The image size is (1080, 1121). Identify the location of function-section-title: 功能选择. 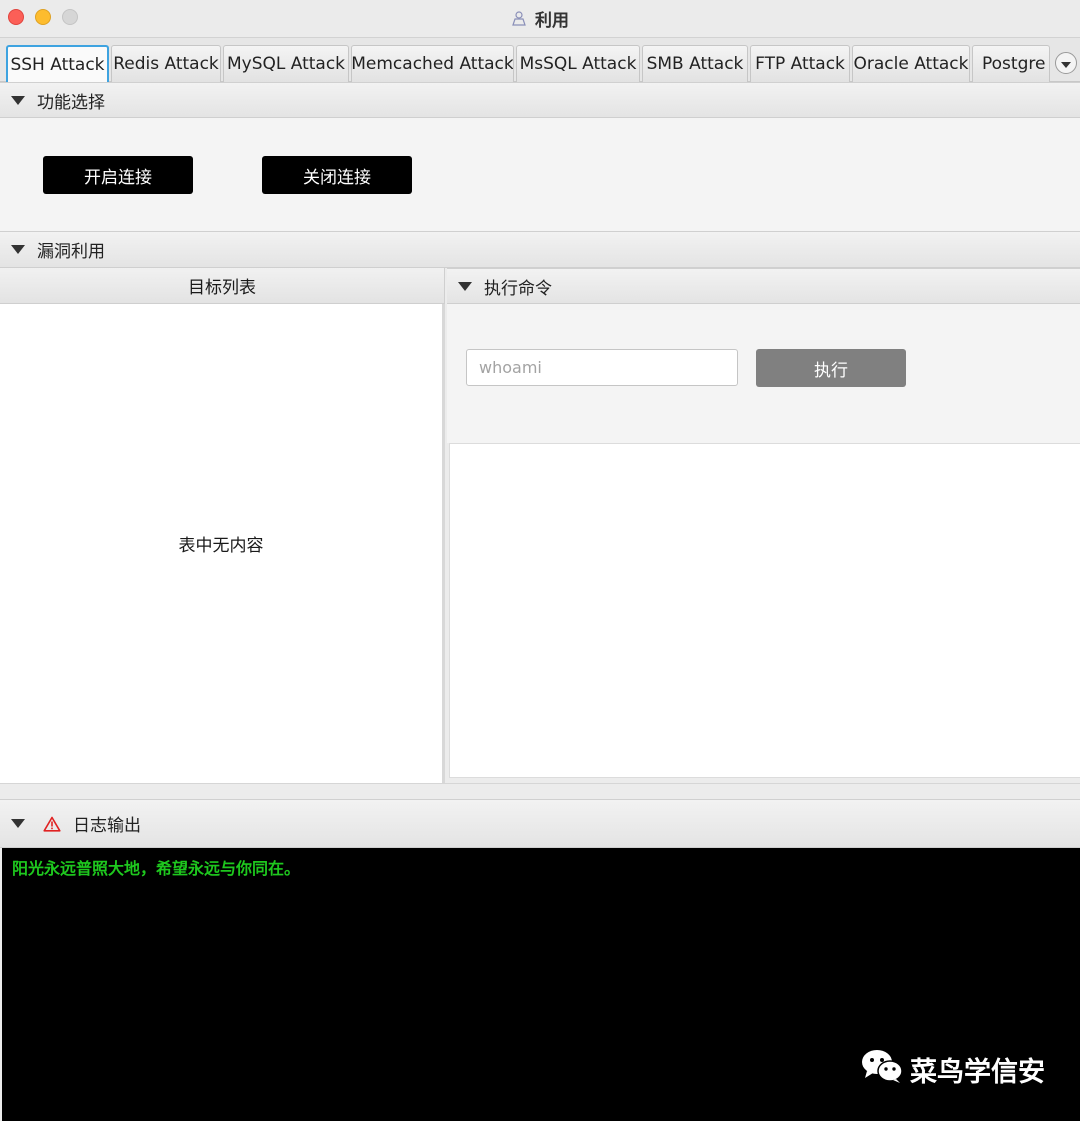
(71, 102).